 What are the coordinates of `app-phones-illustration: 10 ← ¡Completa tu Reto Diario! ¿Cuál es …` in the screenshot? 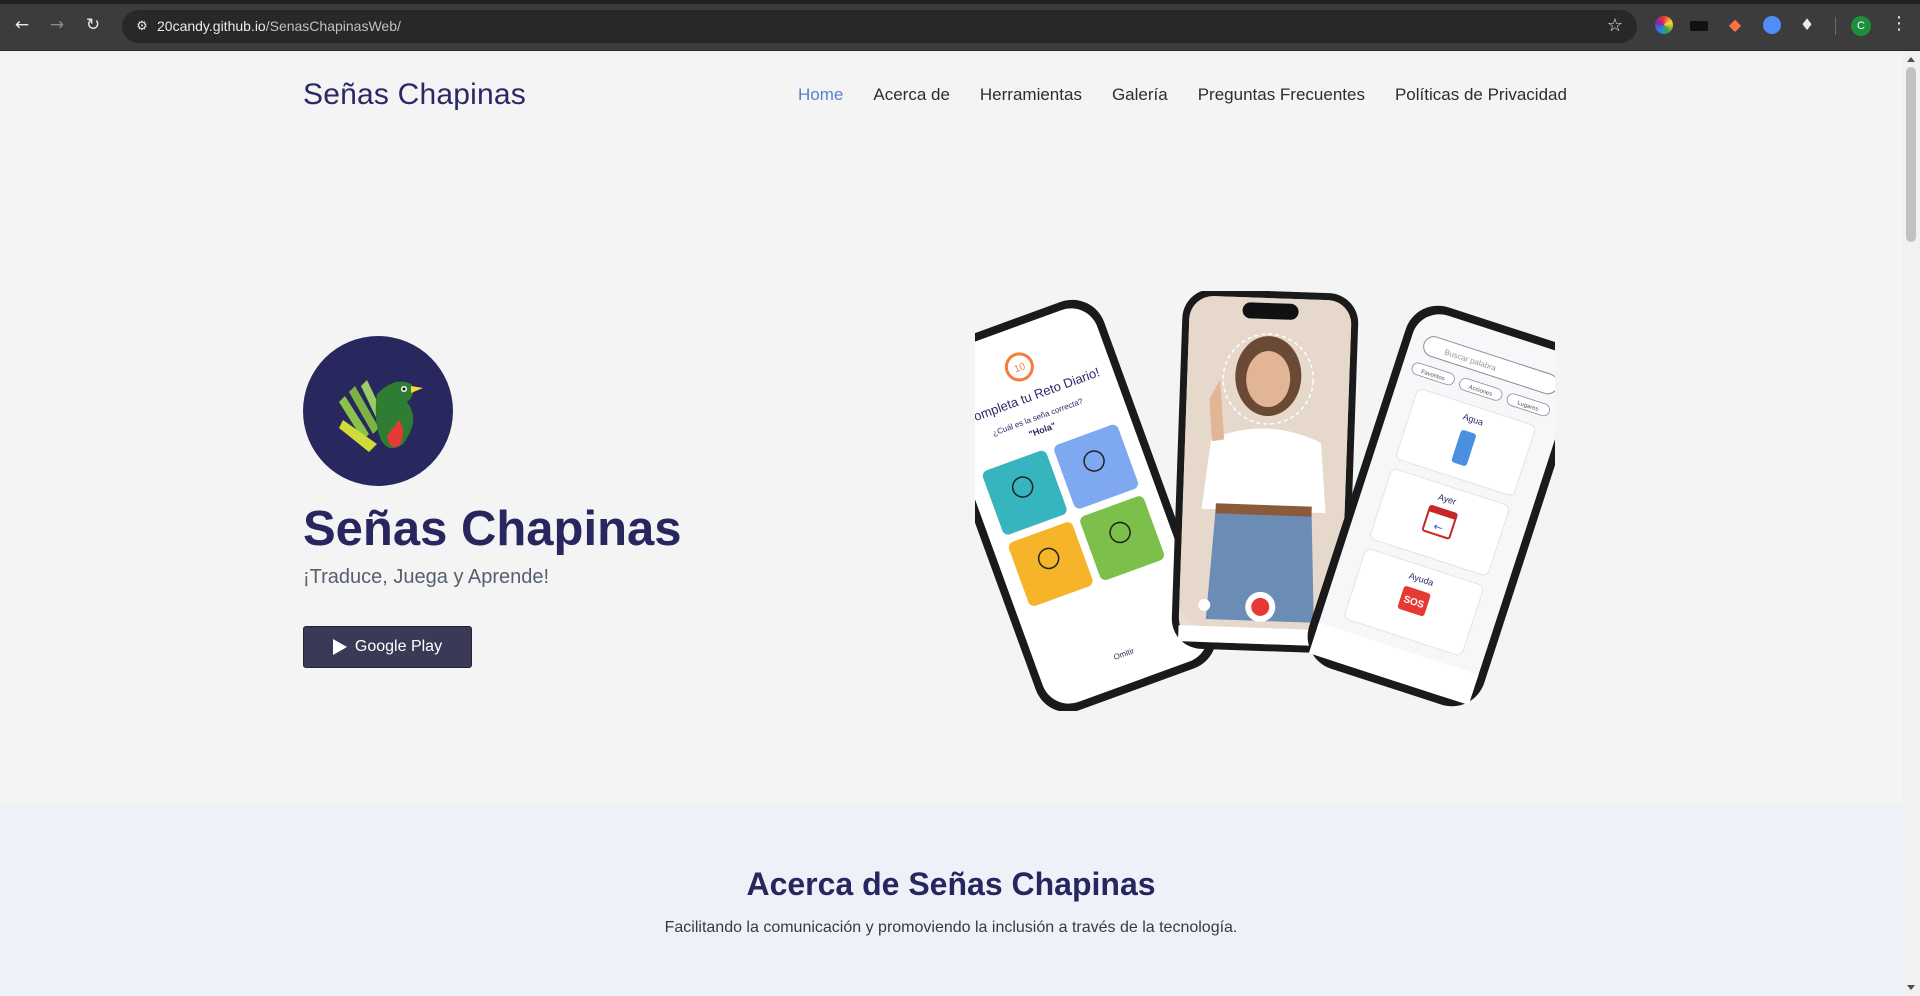 It's located at (1265, 501).